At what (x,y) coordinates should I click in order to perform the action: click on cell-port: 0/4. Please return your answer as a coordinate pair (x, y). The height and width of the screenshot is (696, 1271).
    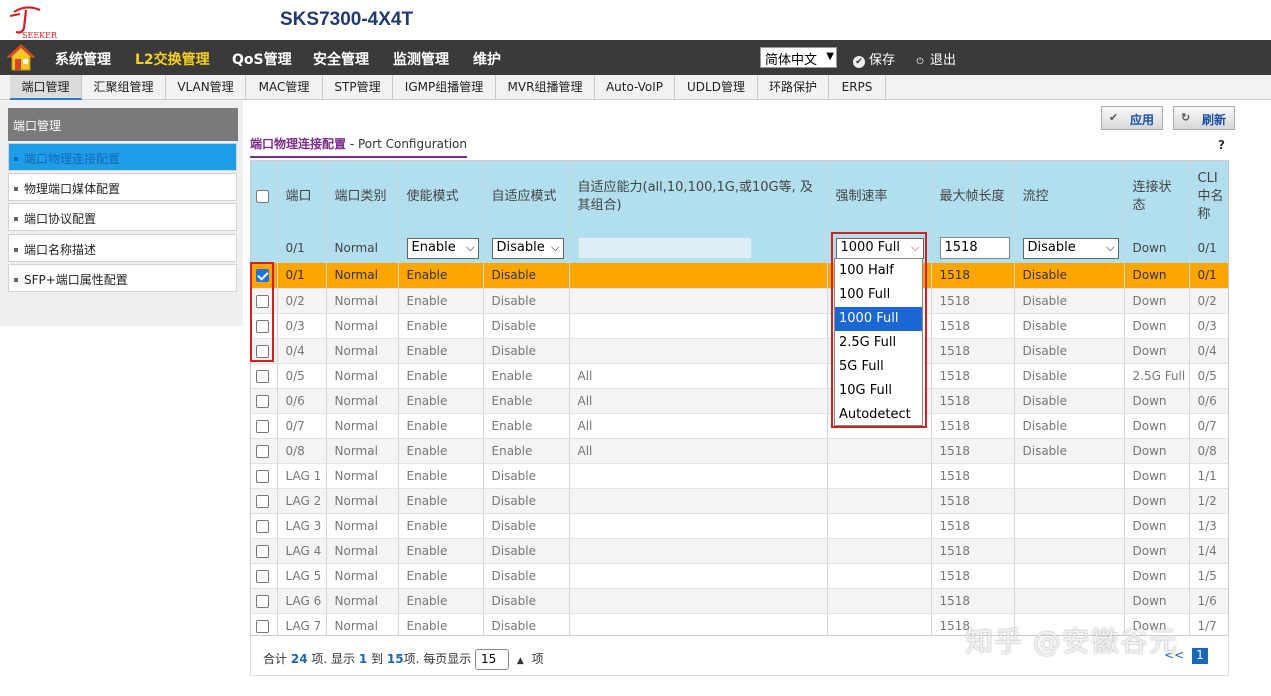
    Looking at the image, I should click on (302, 351).